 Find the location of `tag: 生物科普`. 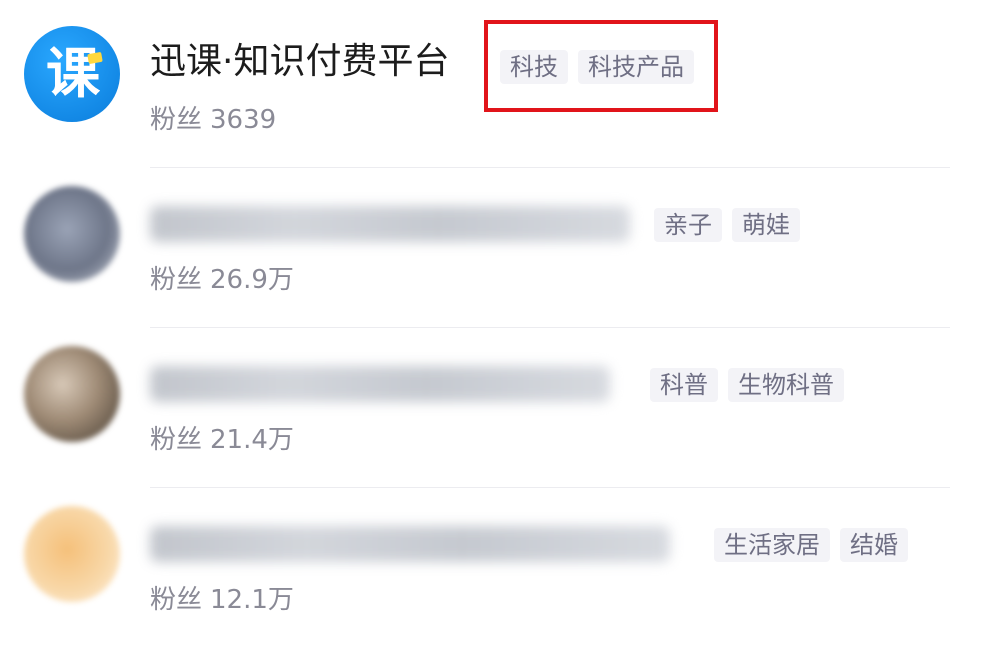

tag: 生物科普 is located at coordinates (786, 385).